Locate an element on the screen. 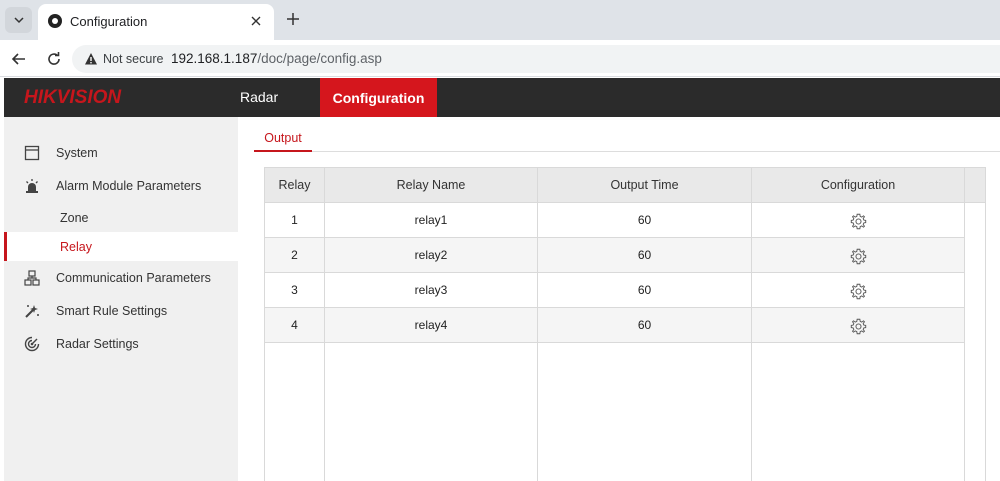 Image resolution: width=1000 pixels, height=481 pixels. subtab-bar: Output is located at coordinates (627, 138).